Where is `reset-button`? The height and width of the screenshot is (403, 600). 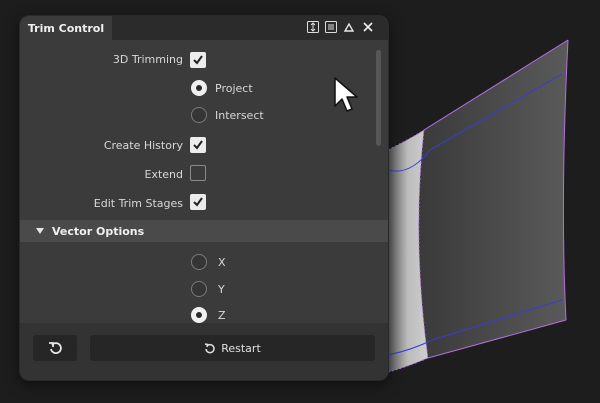
reset-button is located at coordinates (55, 348).